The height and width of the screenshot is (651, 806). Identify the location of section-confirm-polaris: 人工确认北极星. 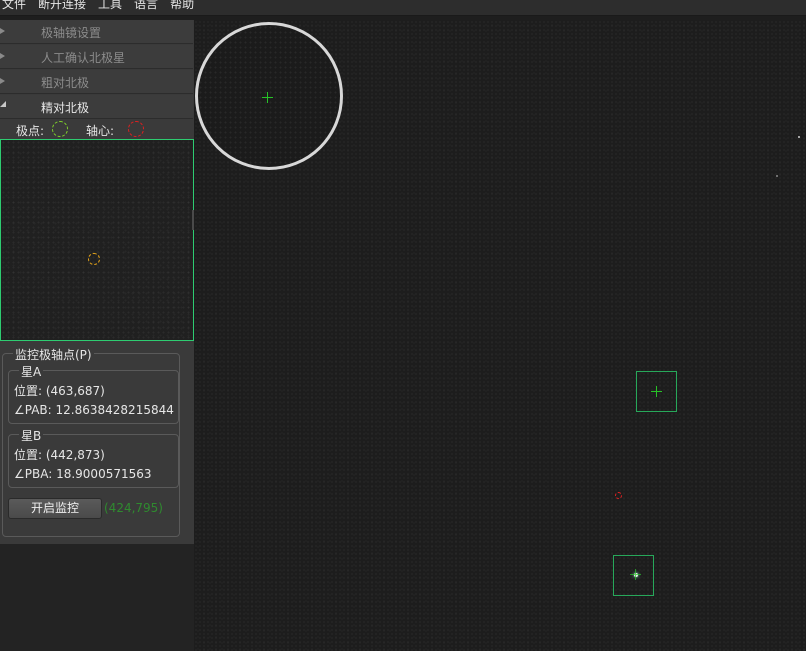
(96, 57).